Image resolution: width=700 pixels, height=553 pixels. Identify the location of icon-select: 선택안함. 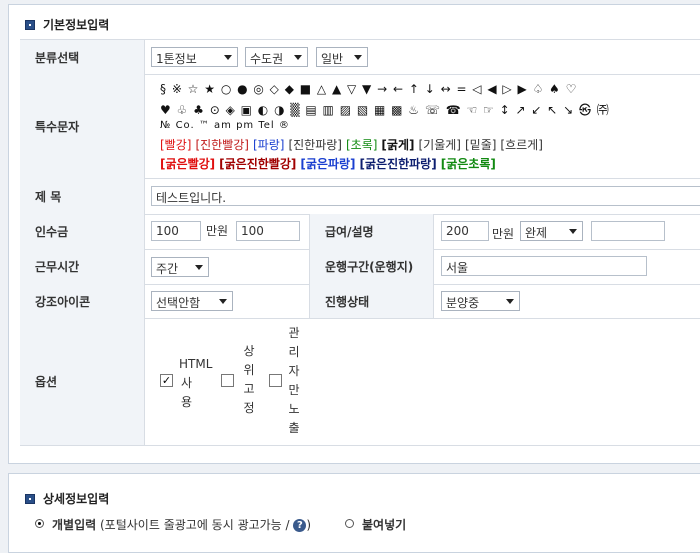
(192, 301).